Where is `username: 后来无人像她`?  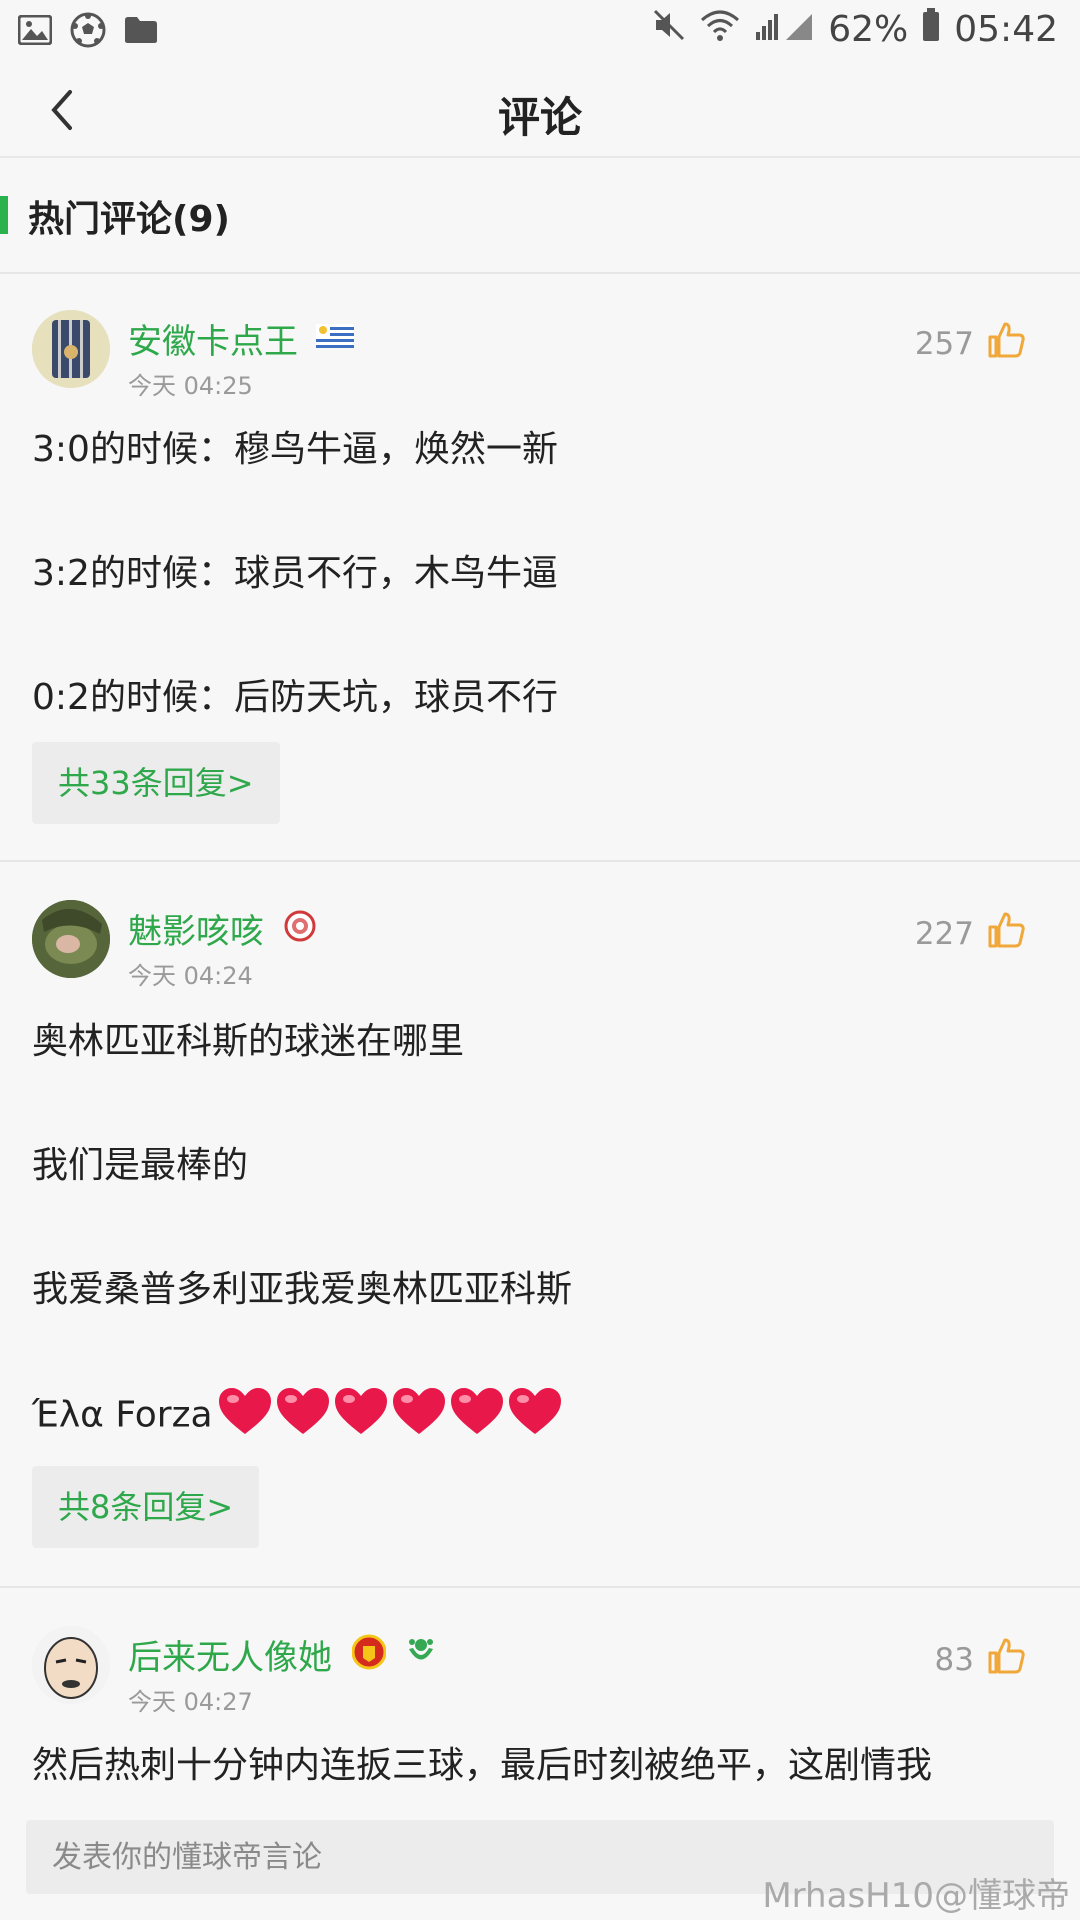
username: 后来无人像她 is located at coordinates (230, 1654).